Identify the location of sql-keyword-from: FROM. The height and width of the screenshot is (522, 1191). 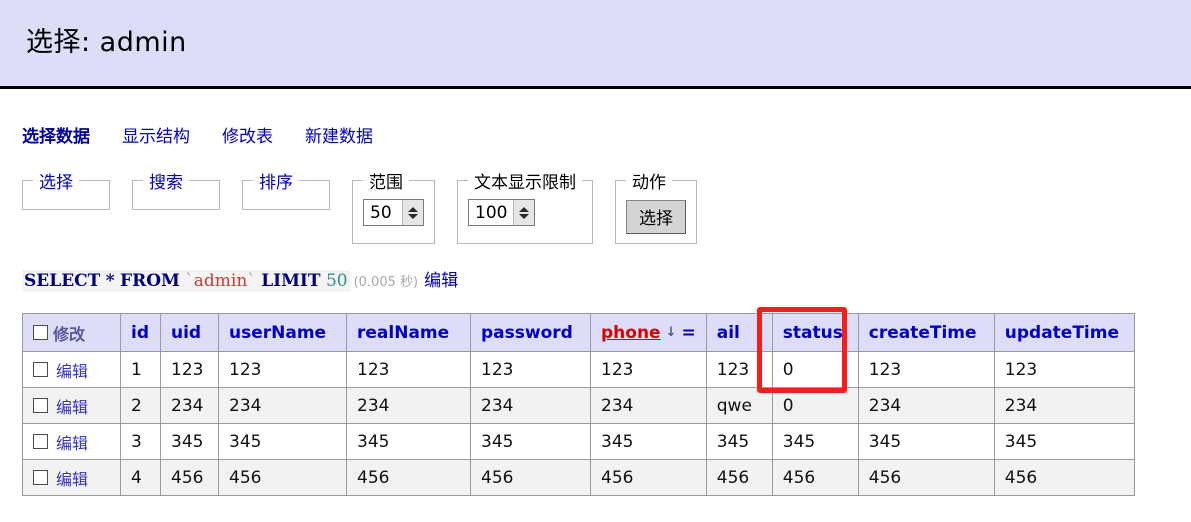
(150, 281).